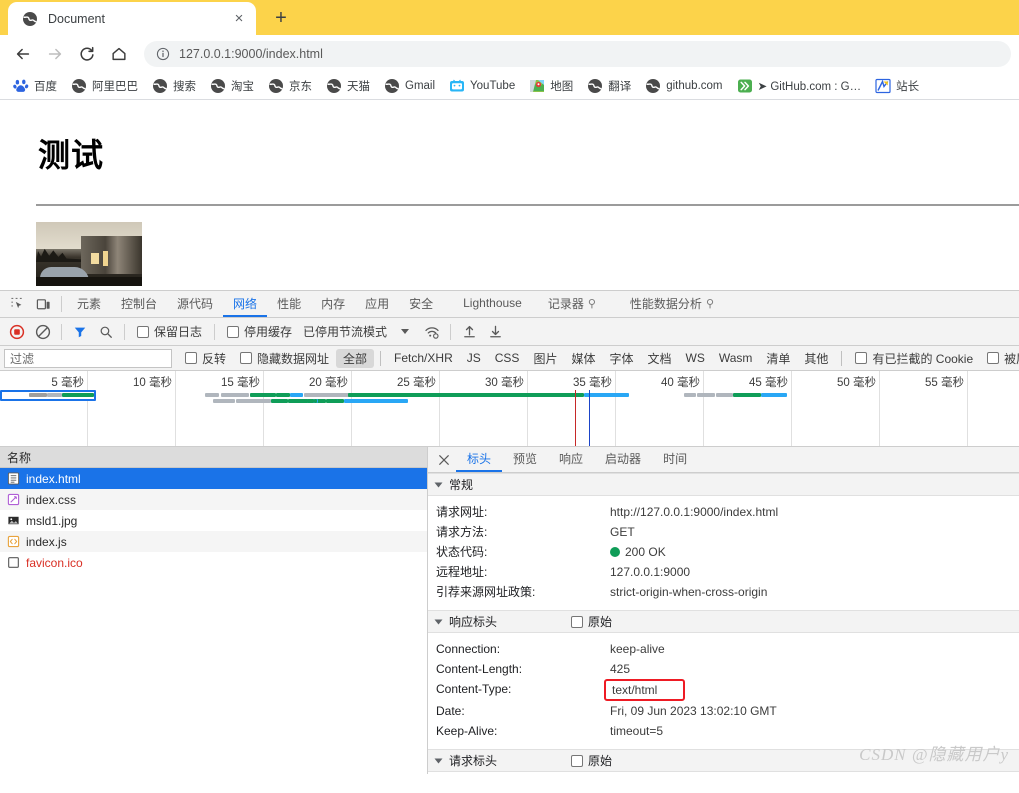 The image size is (1019, 793). What do you see at coordinates (609, 86) in the screenshot?
I see `bookmark-item: 翻译` at bounding box center [609, 86].